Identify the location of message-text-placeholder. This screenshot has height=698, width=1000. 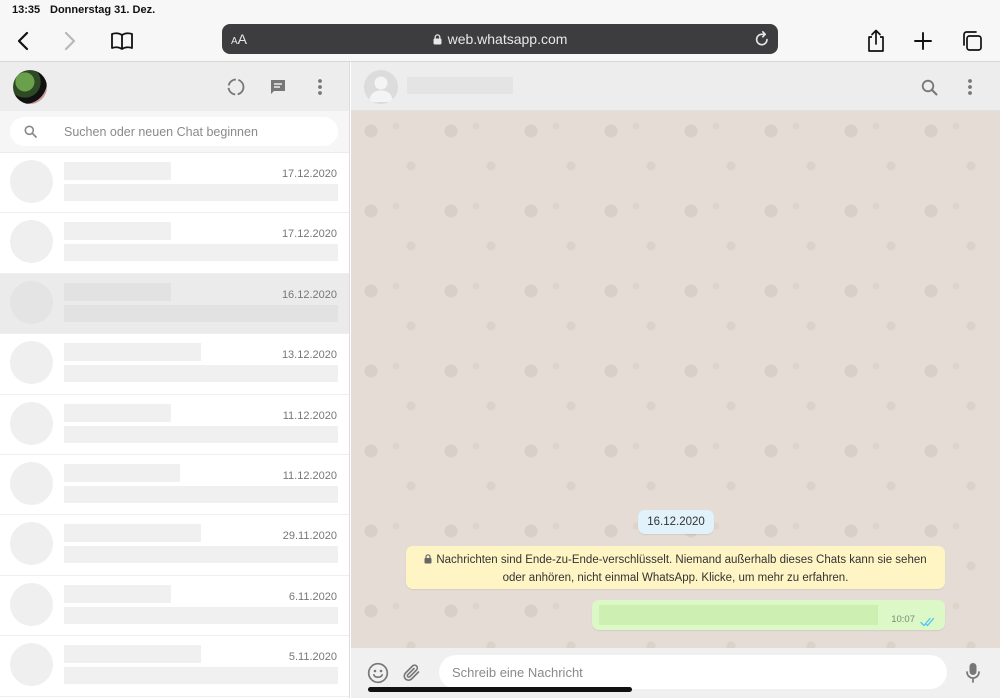
(738, 615).